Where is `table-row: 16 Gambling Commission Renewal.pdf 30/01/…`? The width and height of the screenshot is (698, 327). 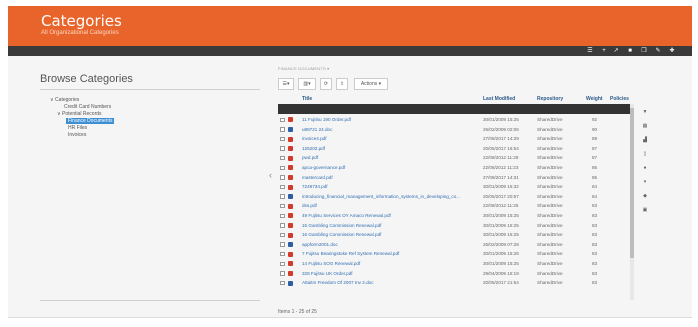 table-row: 16 Gambling Commission Renewal.pdf 30/01/… is located at coordinates (455, 235).